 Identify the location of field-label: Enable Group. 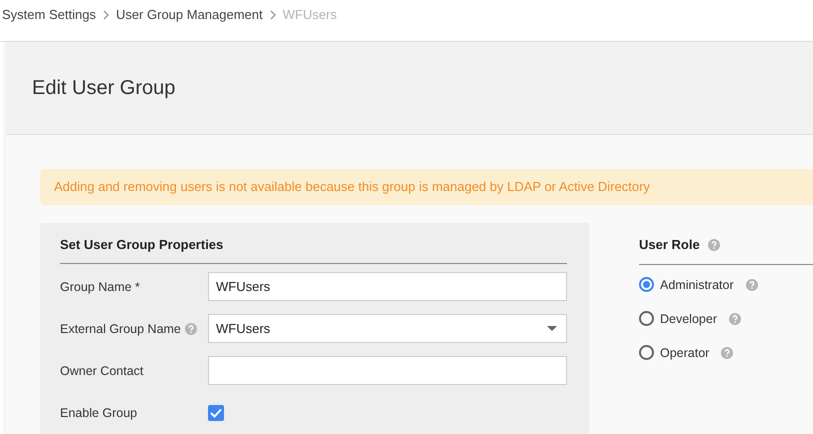
(99, 413).